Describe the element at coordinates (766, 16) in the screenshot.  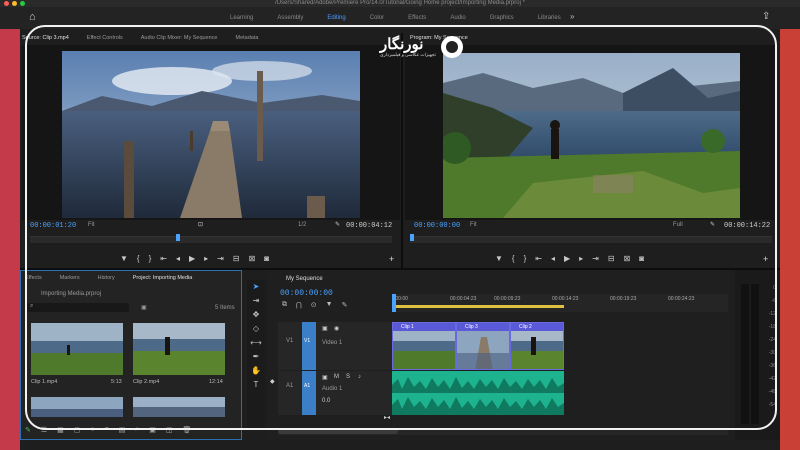
I see `share-icon: ⇪` at that location.